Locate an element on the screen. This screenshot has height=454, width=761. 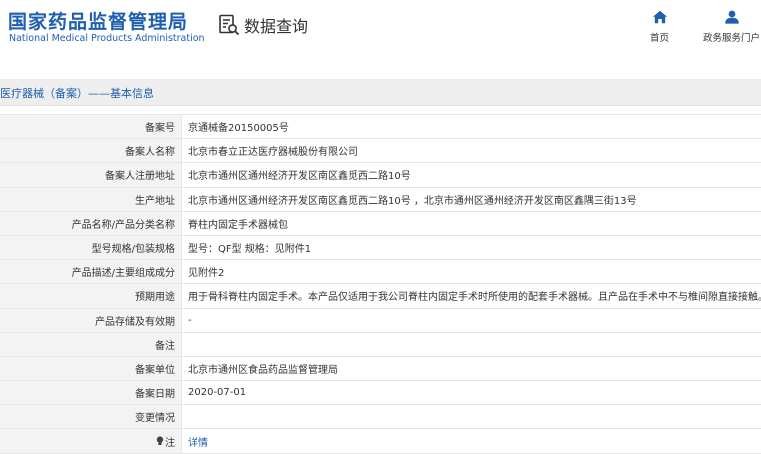
lightbulb-icon is located at coordinates (160, 442).